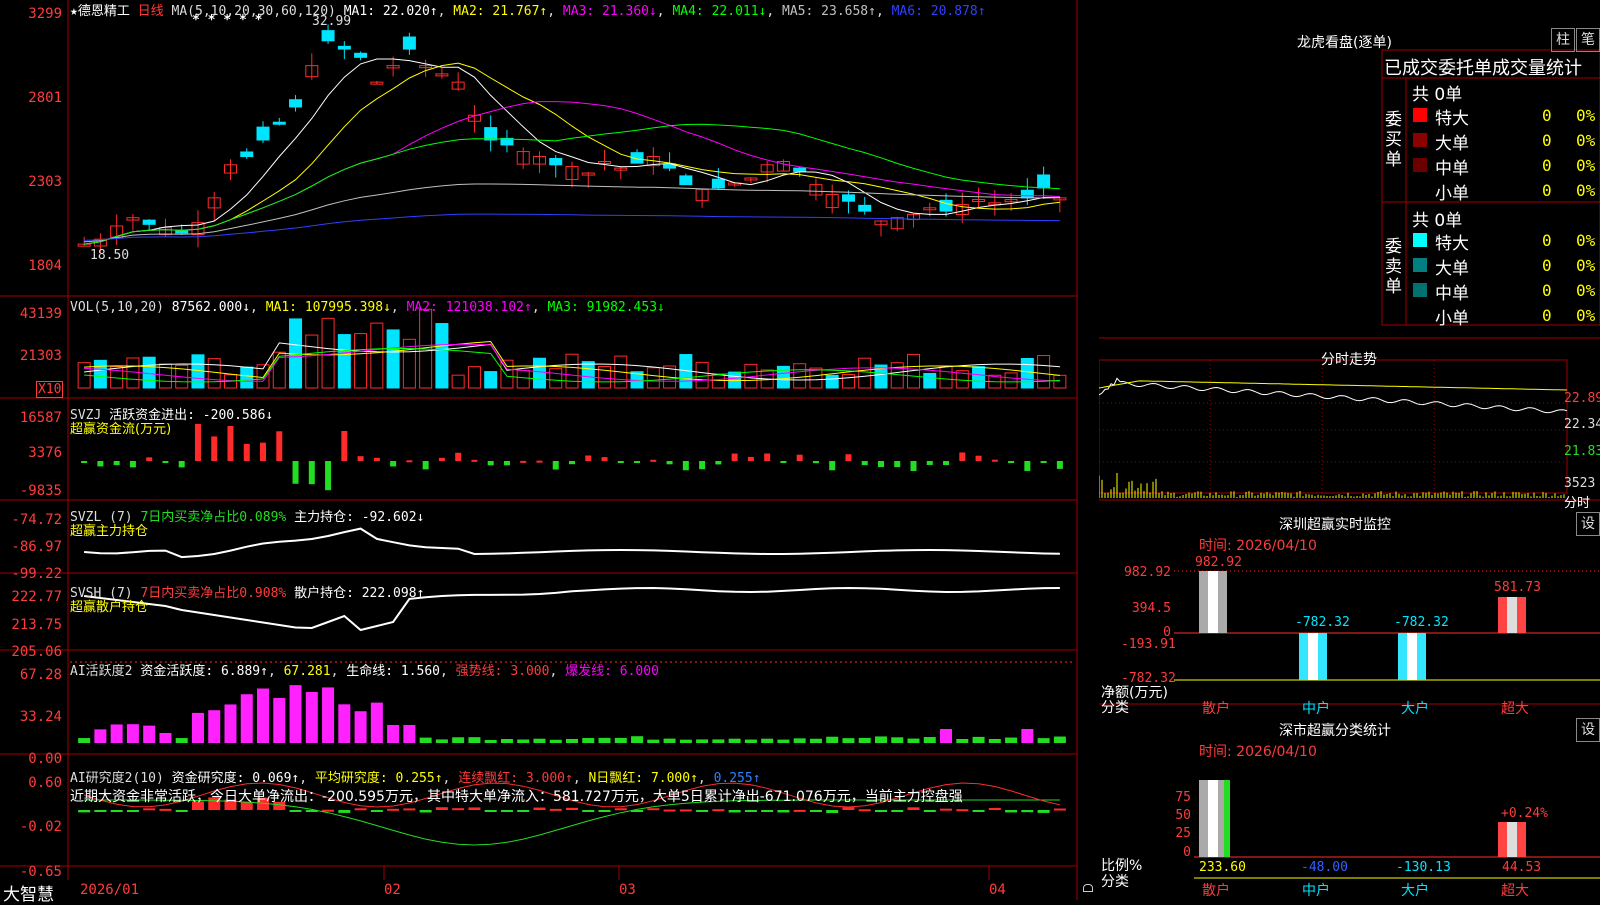  I want to click on lock-icon, so click(1088, 888).